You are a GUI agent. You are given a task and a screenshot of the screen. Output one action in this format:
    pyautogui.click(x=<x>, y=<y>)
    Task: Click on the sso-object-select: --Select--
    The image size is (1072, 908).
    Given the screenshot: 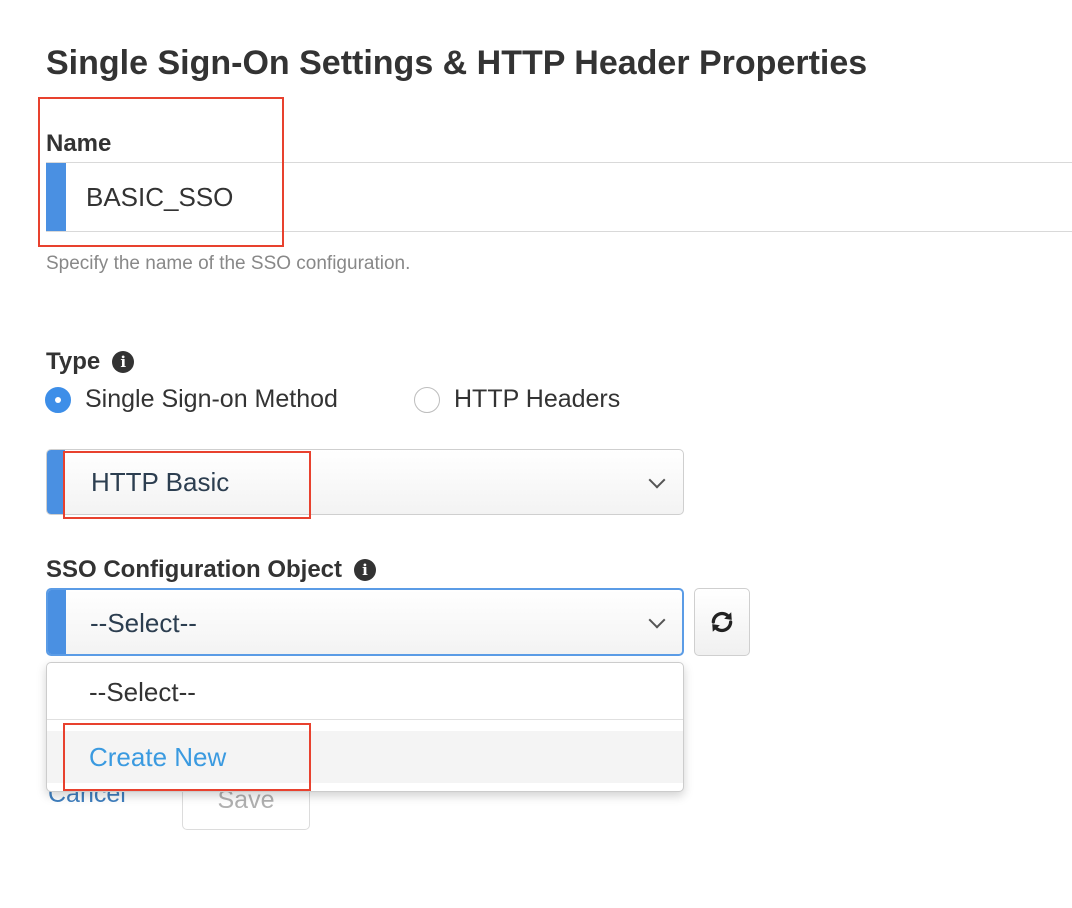 What is the action you would take?
    pyautogui.click(x=365, y=622)
    